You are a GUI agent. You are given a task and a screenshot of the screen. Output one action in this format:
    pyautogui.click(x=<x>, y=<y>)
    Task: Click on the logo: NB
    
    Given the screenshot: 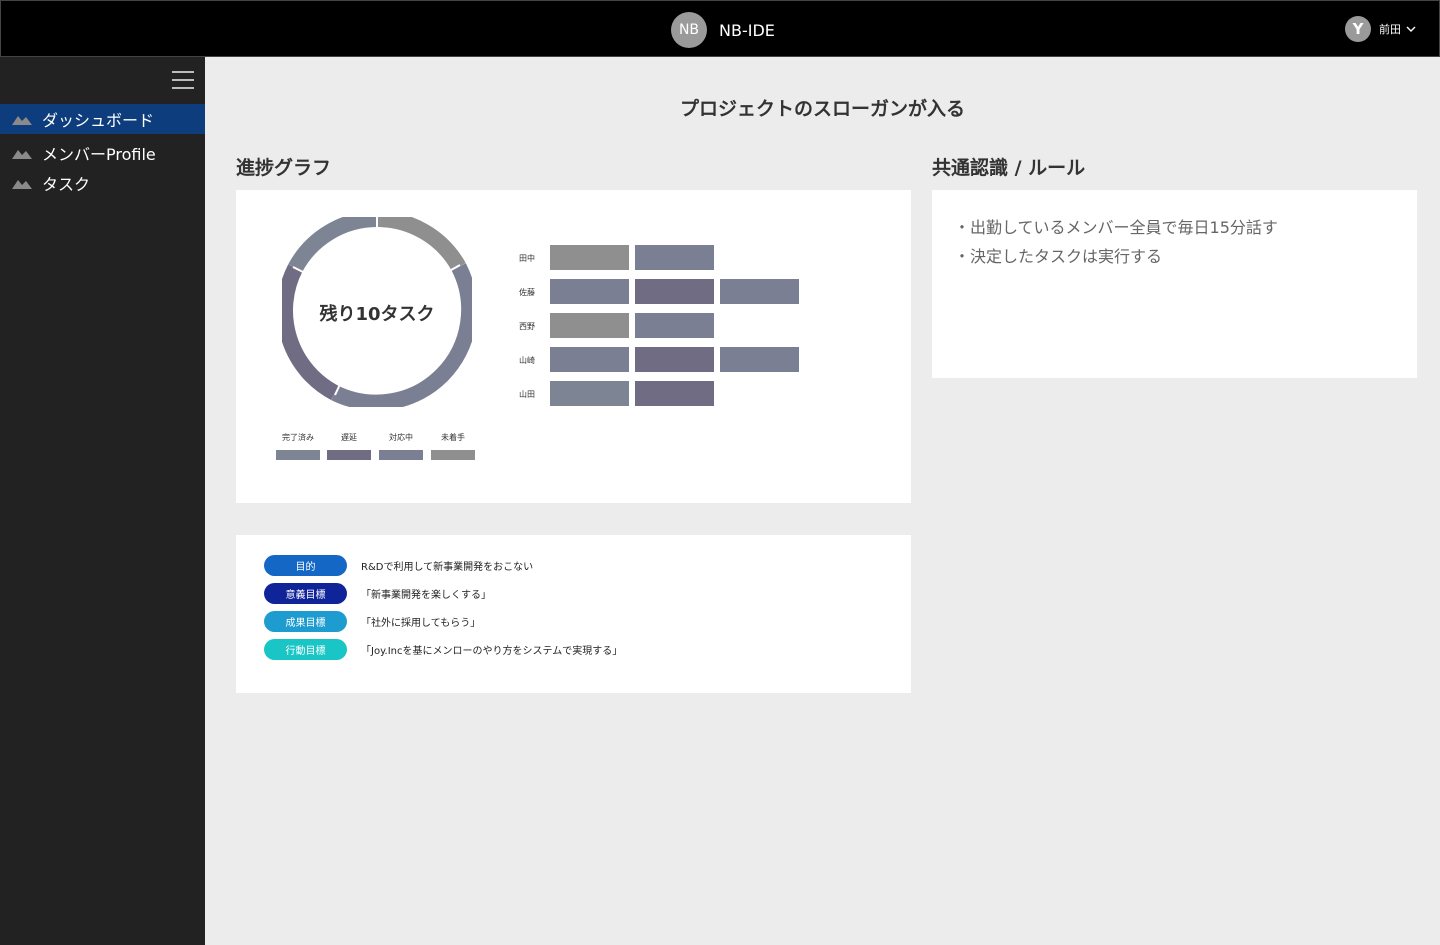 What is the action you would take?
    pyautogui.click(x=689, y=30)
    